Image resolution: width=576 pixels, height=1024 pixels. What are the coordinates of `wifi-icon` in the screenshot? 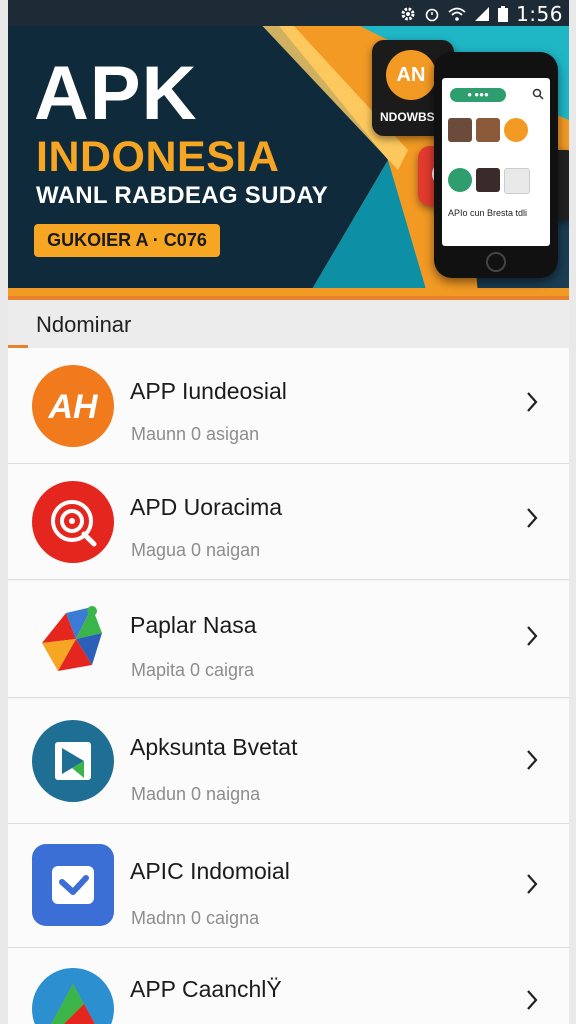 It's located at (457, 14).